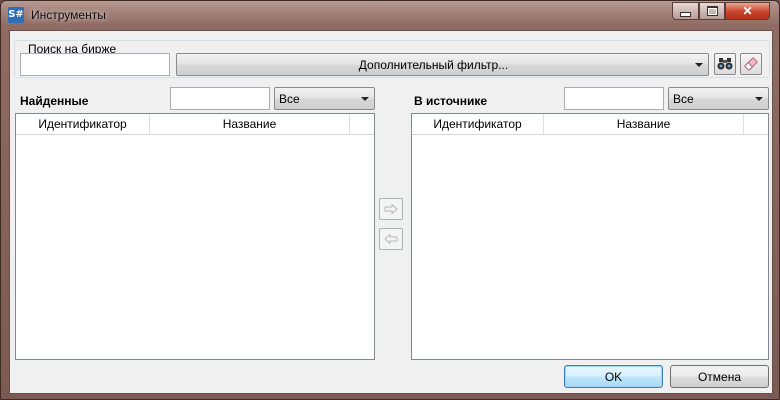 The width and height of the screenshot is (780, 400). What do you see at coordinates (289, 98) in the screenshot?
I see `found-type-value: Все` at bounding box center [289, 98].